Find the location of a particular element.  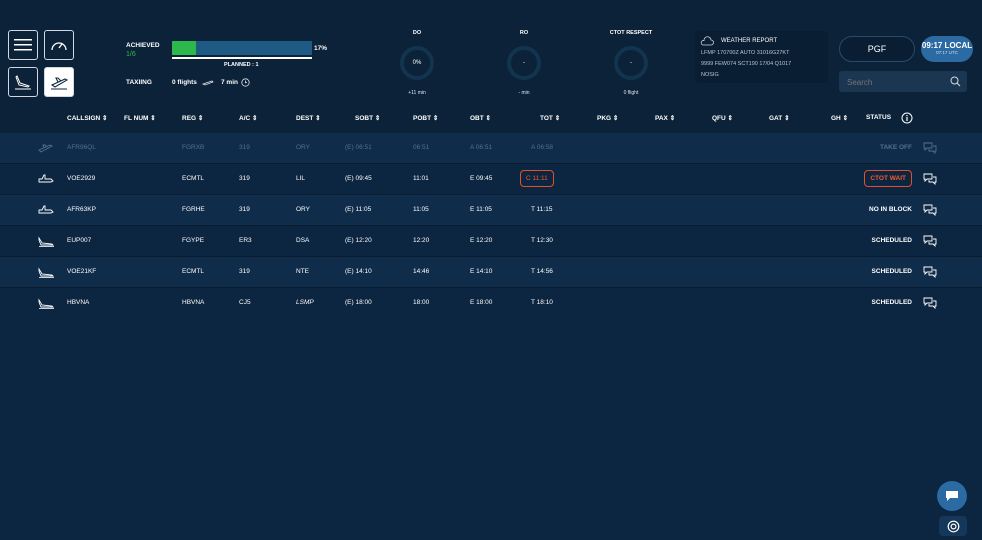

col-ac: A/C ⇕ is located at coordinates (248, 118).